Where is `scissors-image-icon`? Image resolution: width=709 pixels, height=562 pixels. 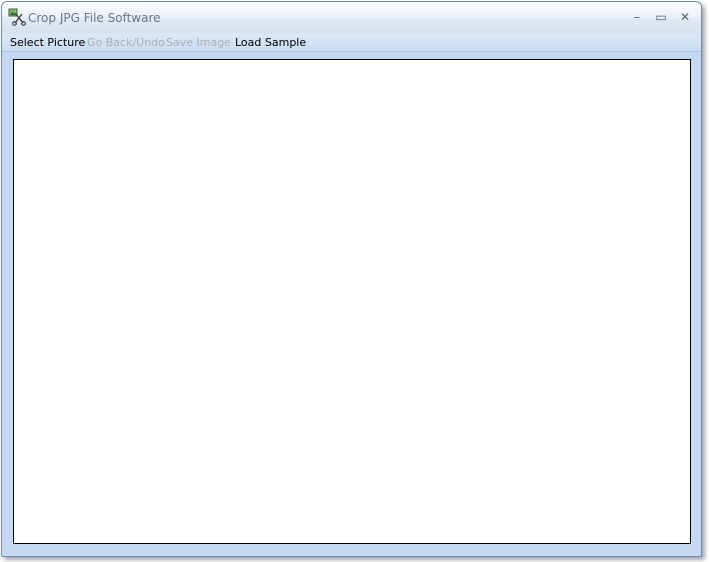 scissors-image-icon is located at coordinates (17, 17).